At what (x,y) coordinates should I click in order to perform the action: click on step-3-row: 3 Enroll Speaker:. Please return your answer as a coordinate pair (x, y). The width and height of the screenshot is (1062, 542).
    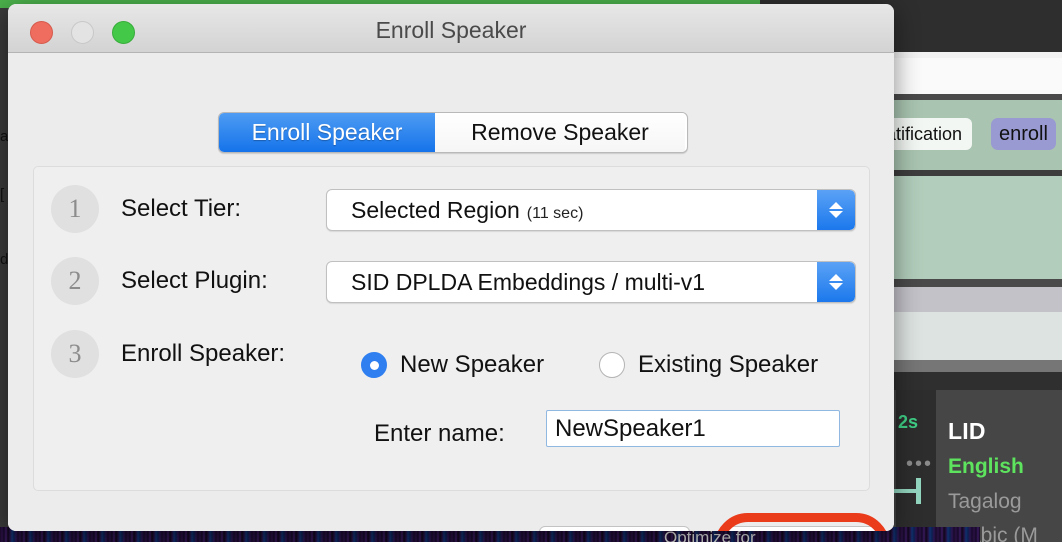
    Looking at the image, I should click on (168, 354).